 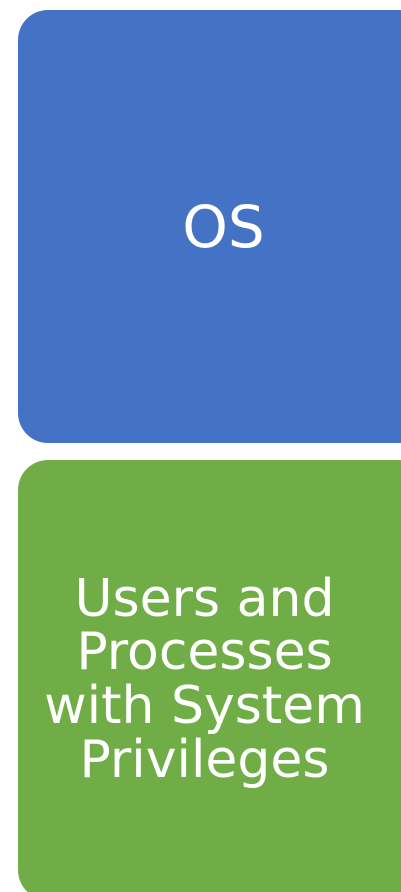 What do you see at coordinates (223, 226) in the screenshot?
I see `os-label: OS` at bounding box center [223, 226].